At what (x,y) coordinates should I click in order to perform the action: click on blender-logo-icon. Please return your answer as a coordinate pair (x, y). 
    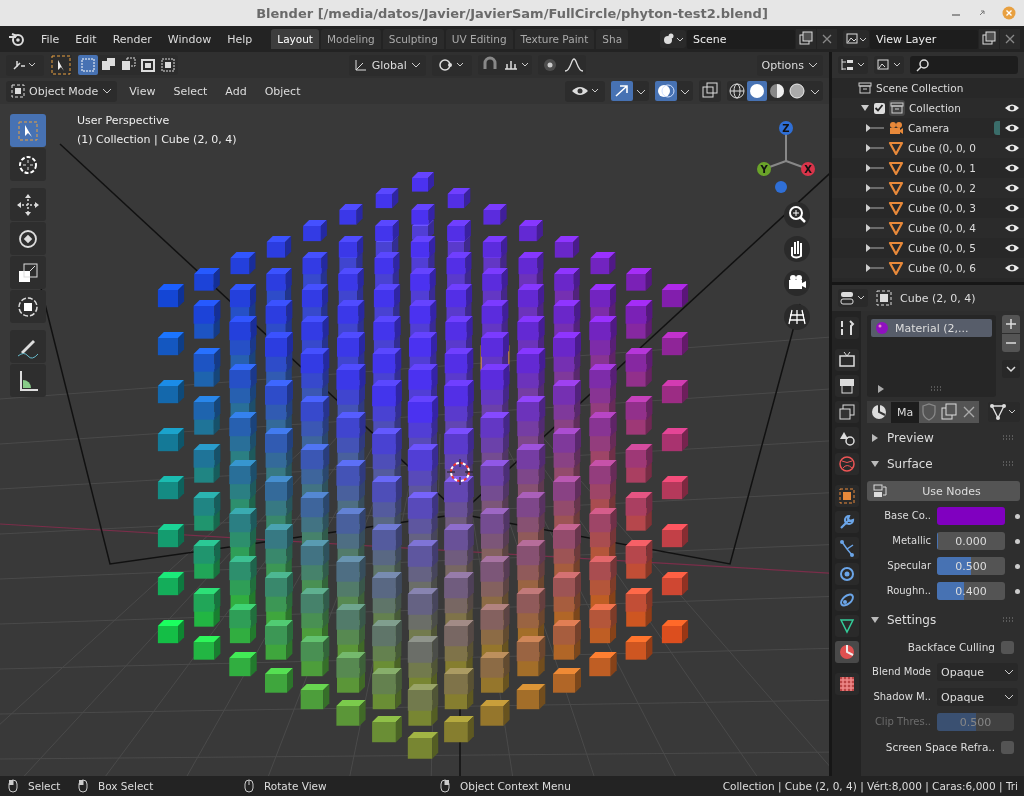
    Looking at the image, I should click on (17, 39).